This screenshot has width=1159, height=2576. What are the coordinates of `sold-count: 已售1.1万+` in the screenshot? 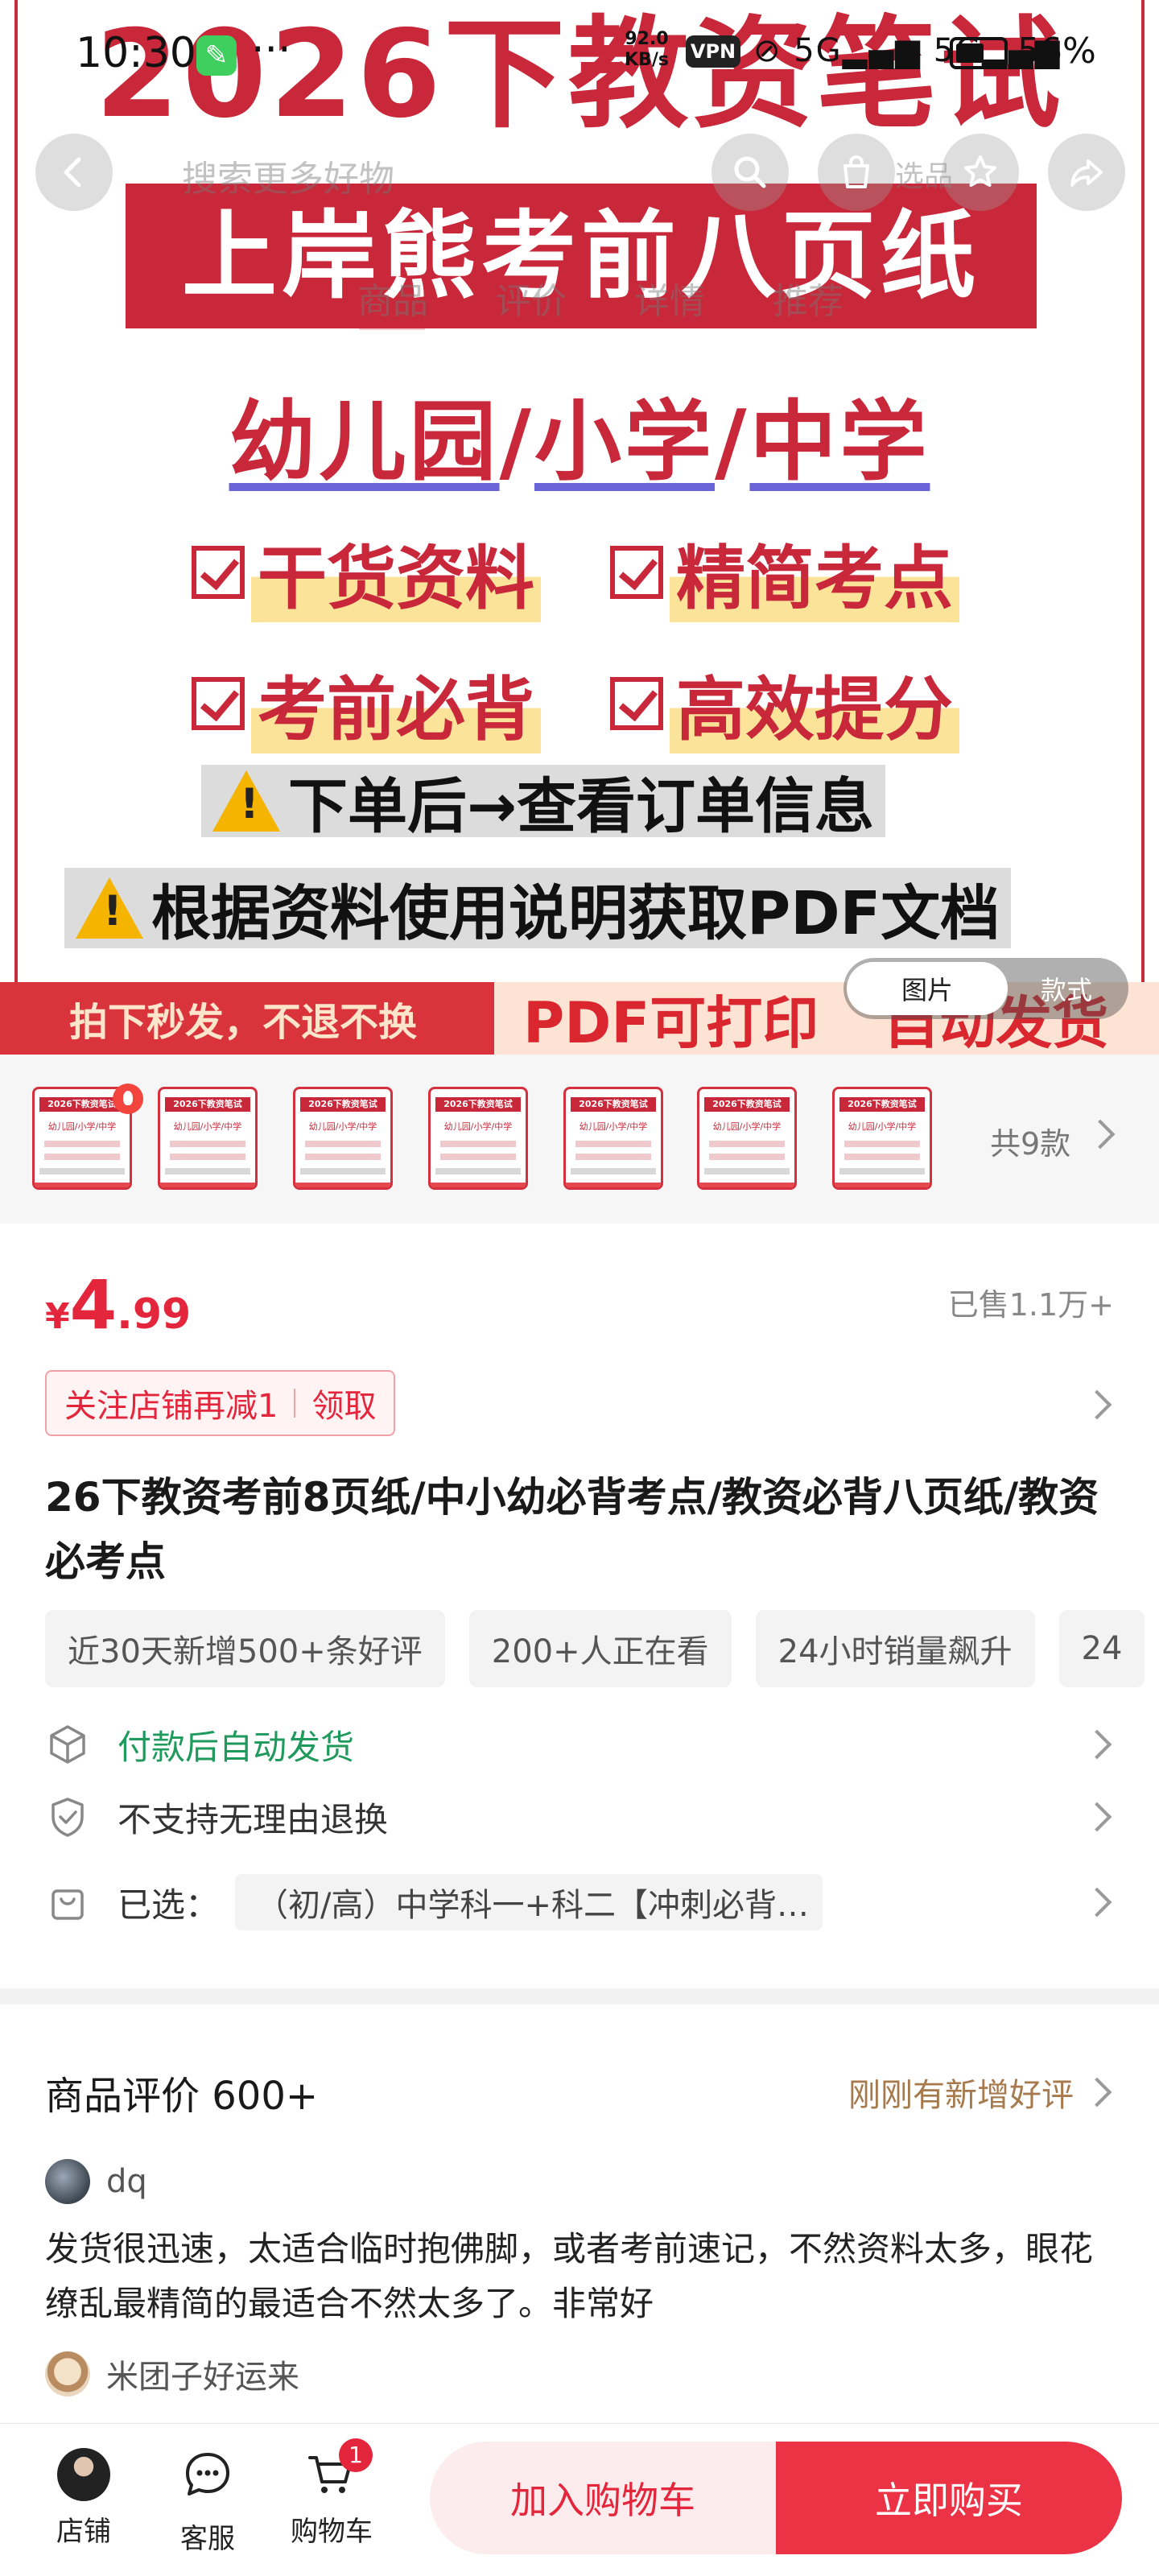 It's located at (1030, 1305).